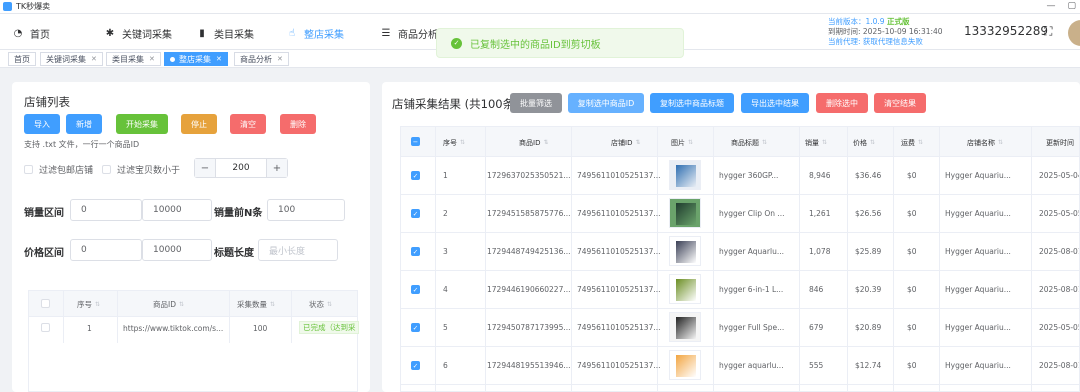 The image size is (1080, 392). Describe the element at coordinates (141, 169) in the screenshot. I see `filter-item-count-checkbox: 过滤宝贝数小于` at that location.